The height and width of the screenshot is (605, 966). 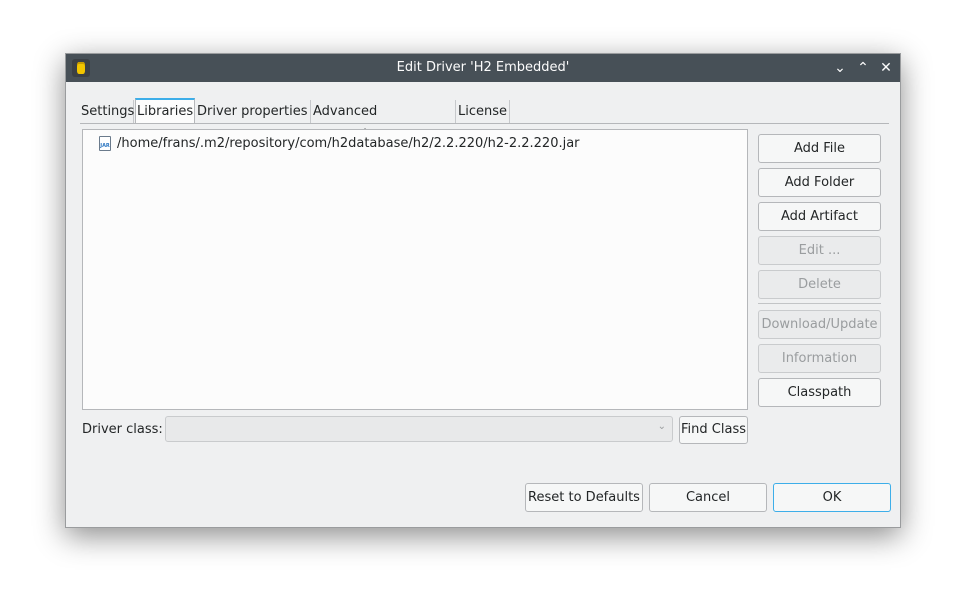 What do you see at coordinates (253, 111) in the screenshot?
I see `tab-driver-properties: Driver properties` at bounding box center [253, 111].